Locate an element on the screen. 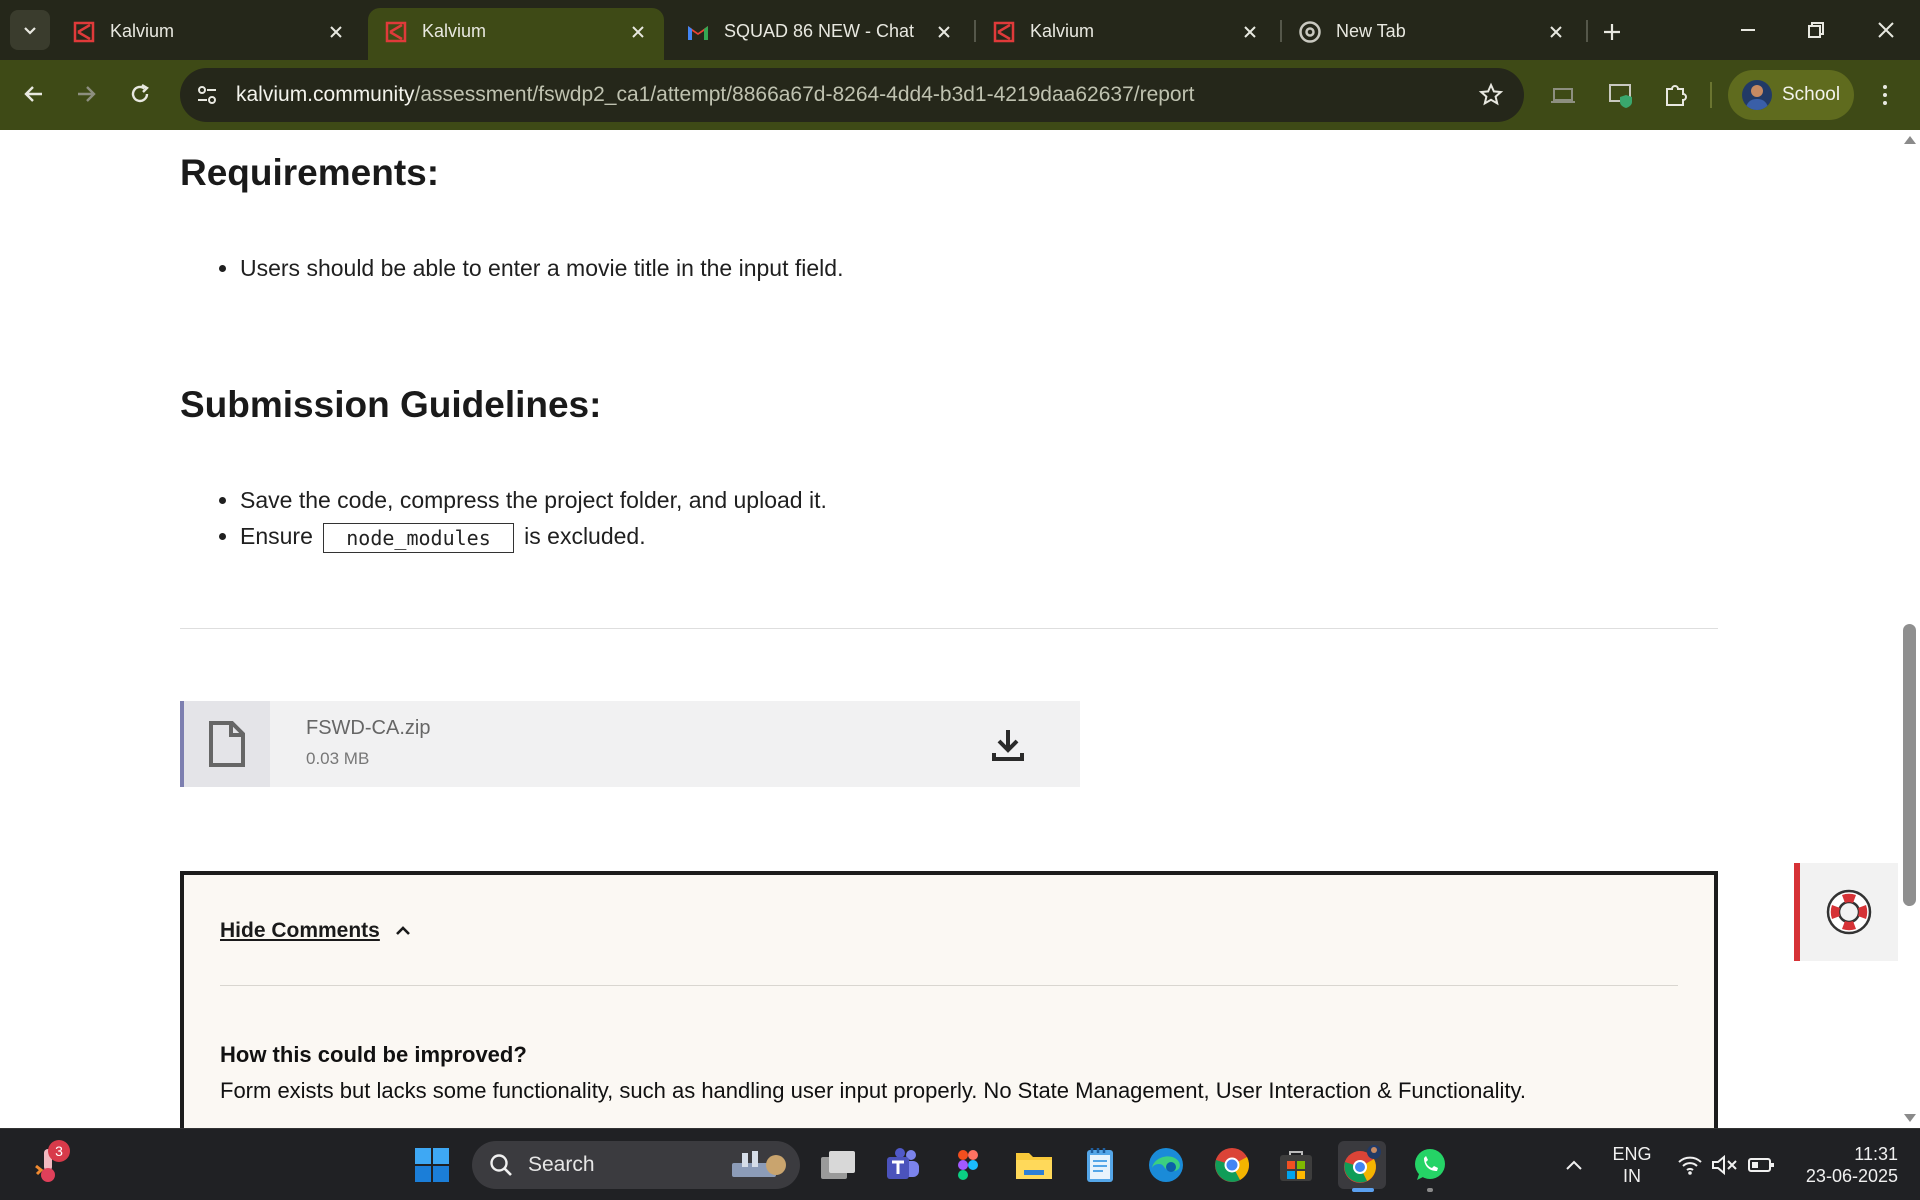 This screenshot has height=1200, width=1920. forward-button is located at coordinates (86, 94).